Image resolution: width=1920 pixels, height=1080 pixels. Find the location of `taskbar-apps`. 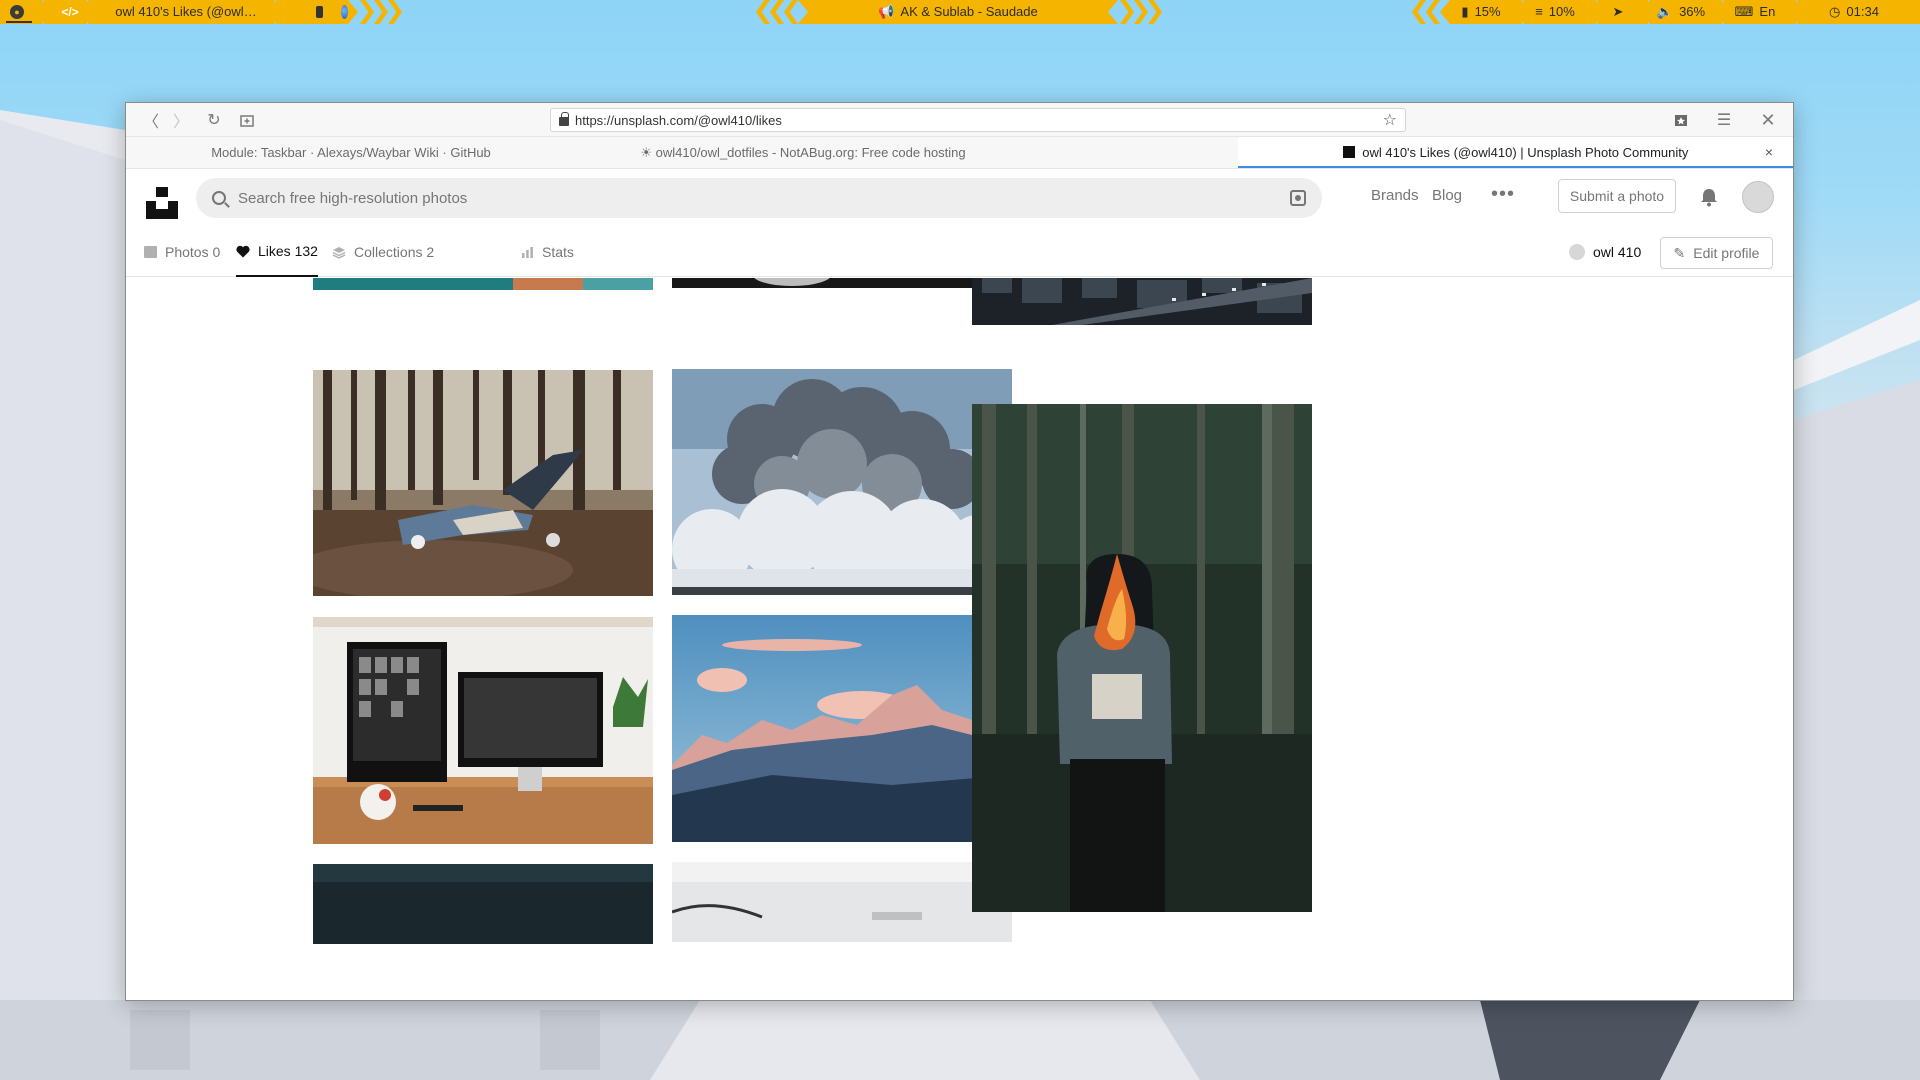

taskbar-apps is located at coordinates (317, 12).